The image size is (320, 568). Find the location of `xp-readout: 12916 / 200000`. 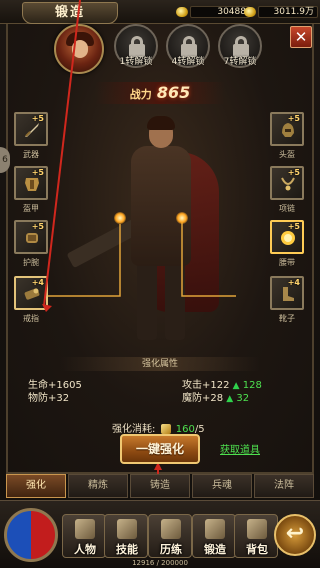

xp-readout: 12916 / 200000 is located at coordinates (160, 563).